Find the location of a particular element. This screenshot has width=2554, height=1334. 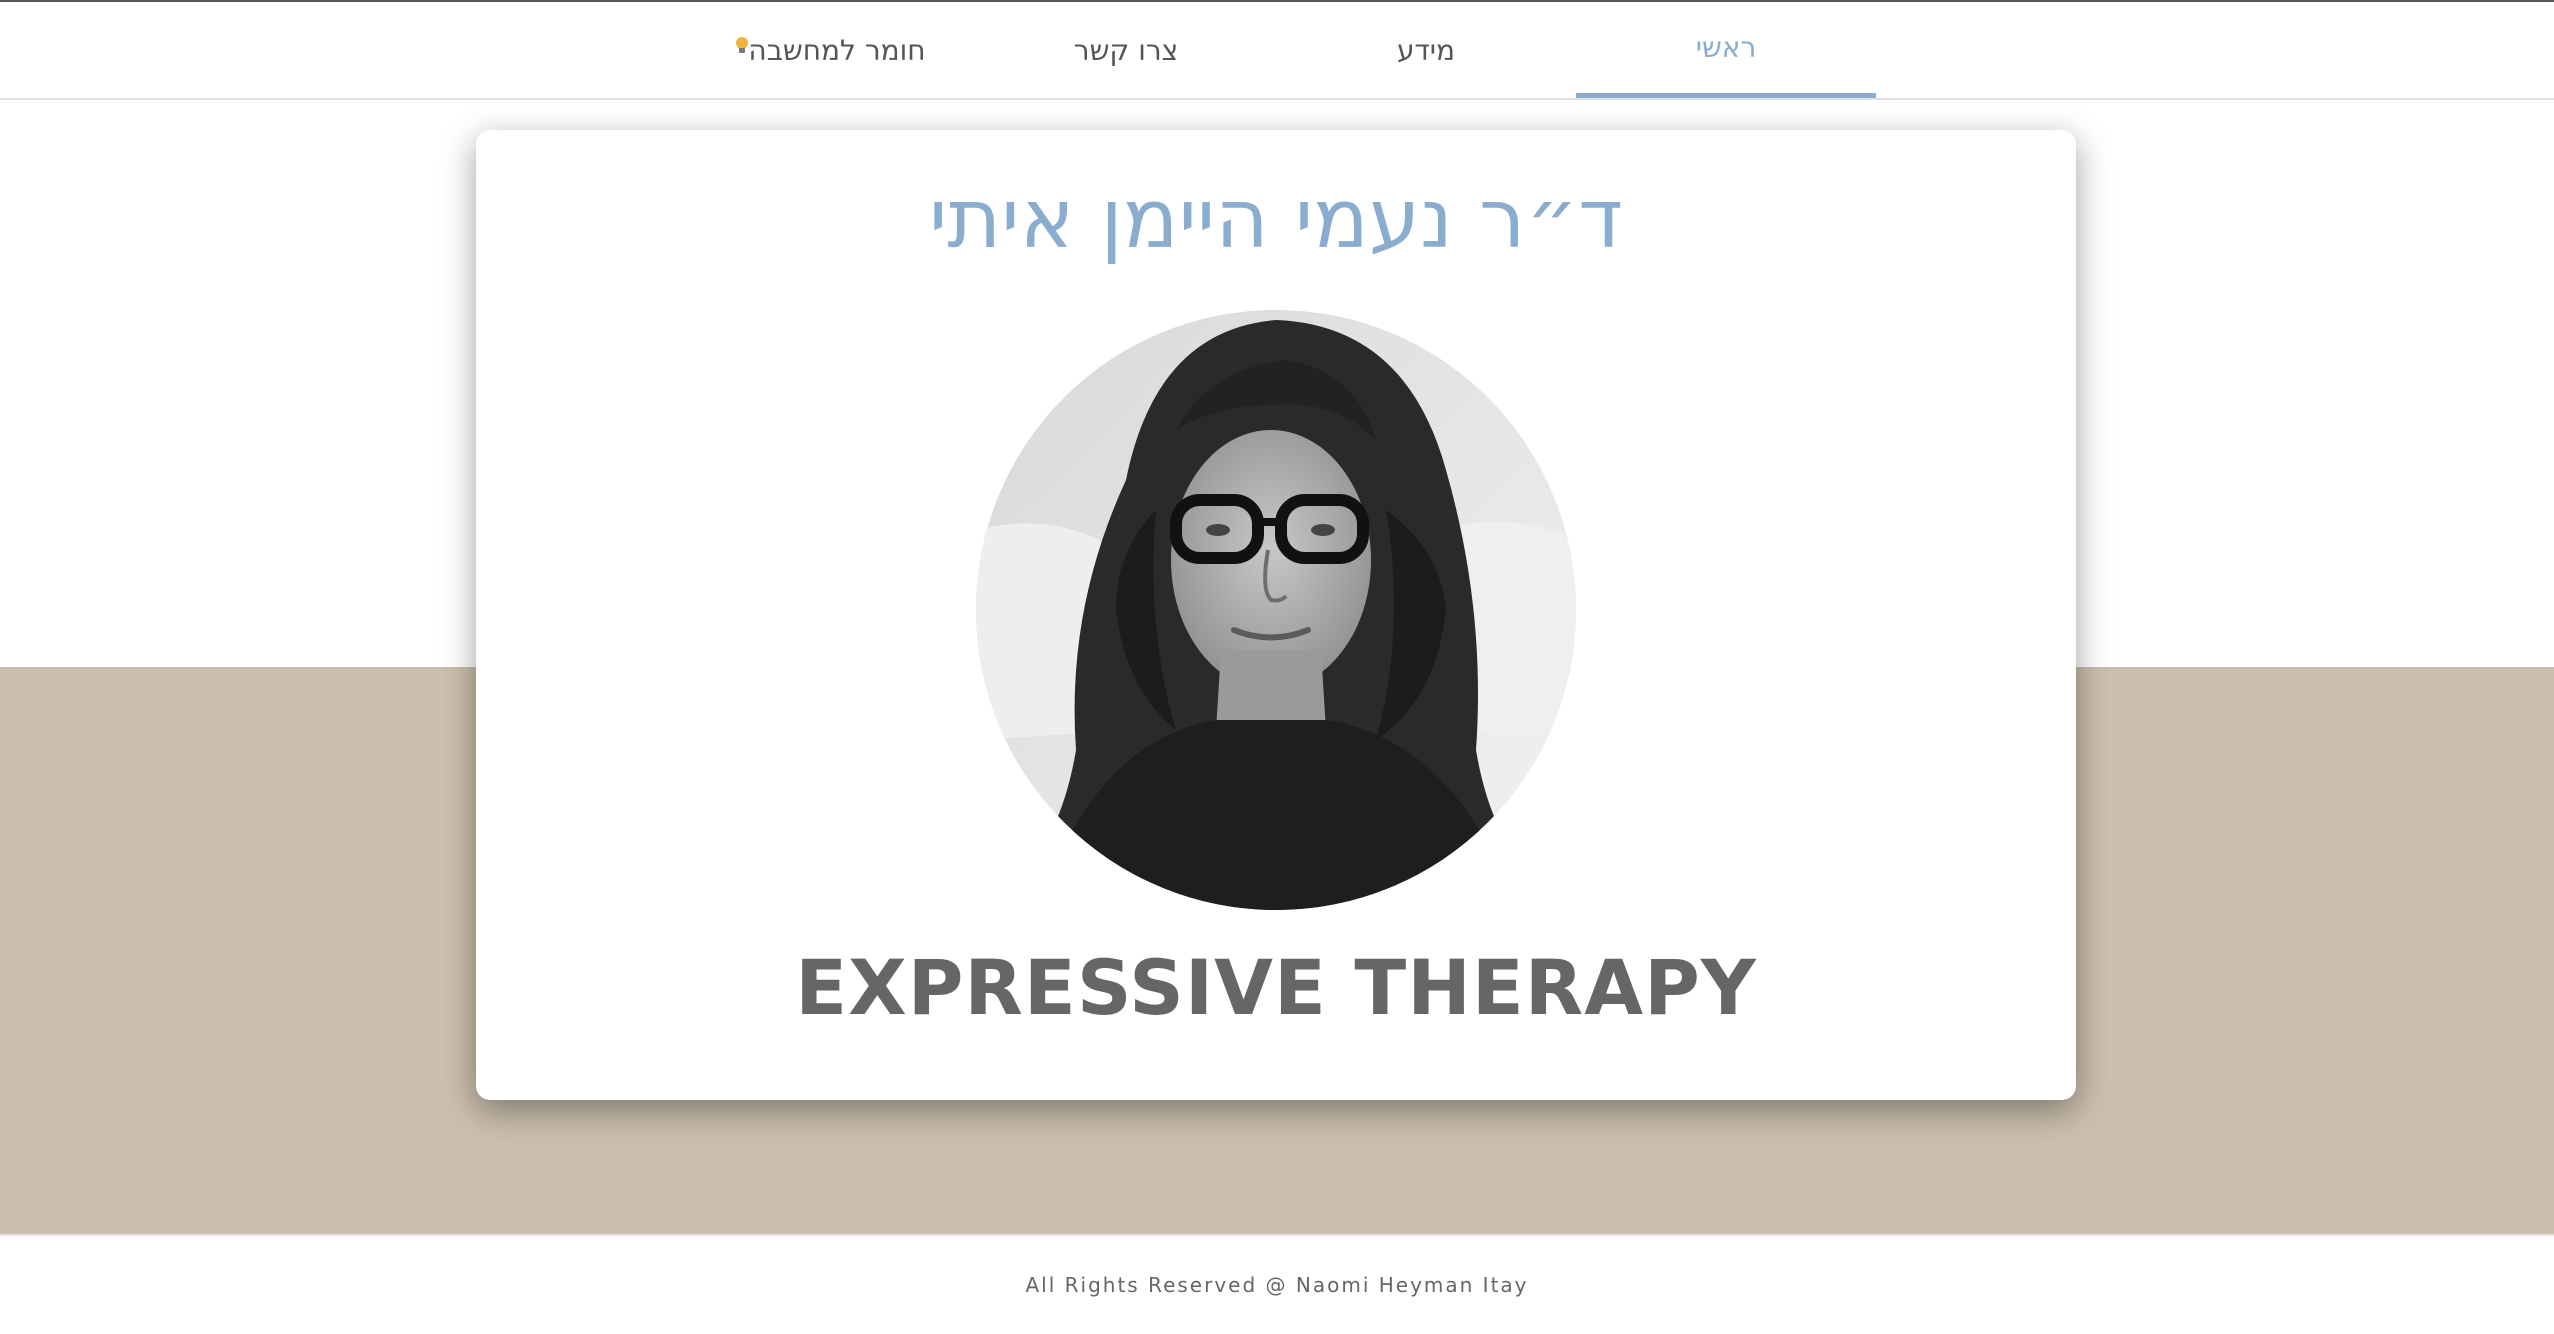

nav-food-for-thought: חומר למחשבה is located at coordinates (826, 50).